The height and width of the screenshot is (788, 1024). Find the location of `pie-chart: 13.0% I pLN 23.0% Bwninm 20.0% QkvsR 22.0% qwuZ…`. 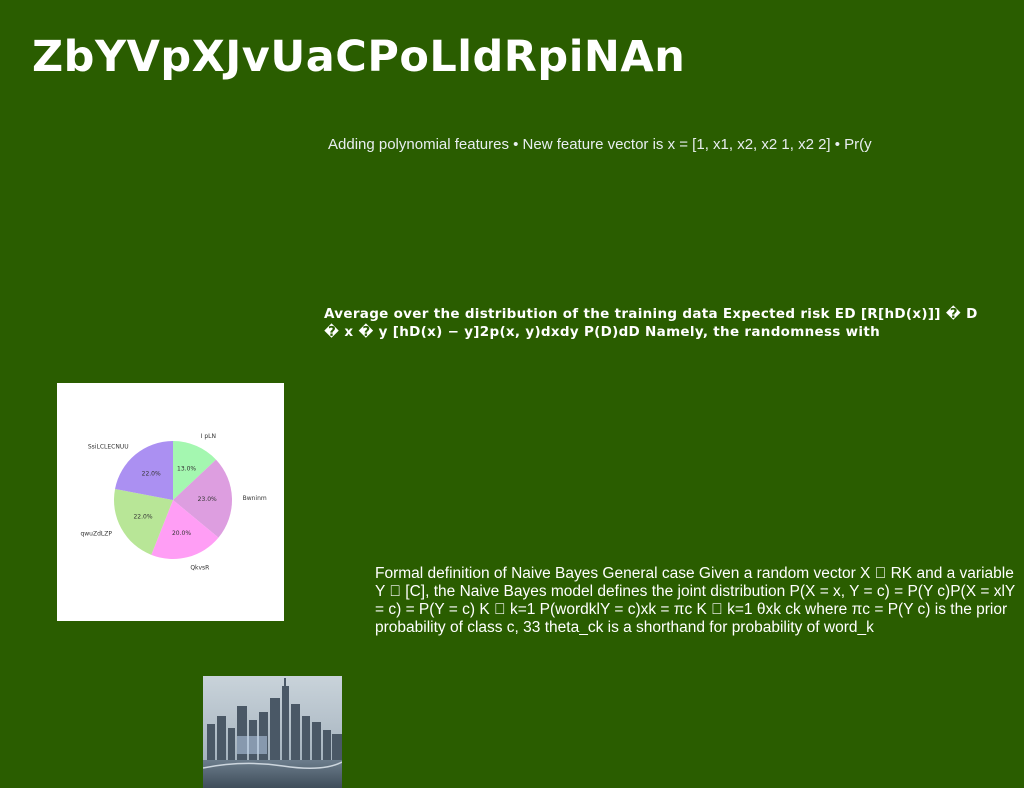

pie-chart: 13.0% I pLN 23.0% Bwninm 20.0% QkvsR 22.0% qwuZ… is located at coordinates (173, 502).